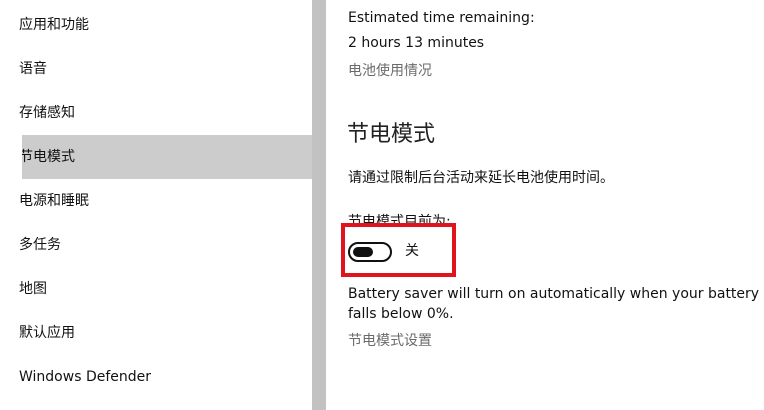  I want to click on sidebar-scrollbar, so click(319, 205).